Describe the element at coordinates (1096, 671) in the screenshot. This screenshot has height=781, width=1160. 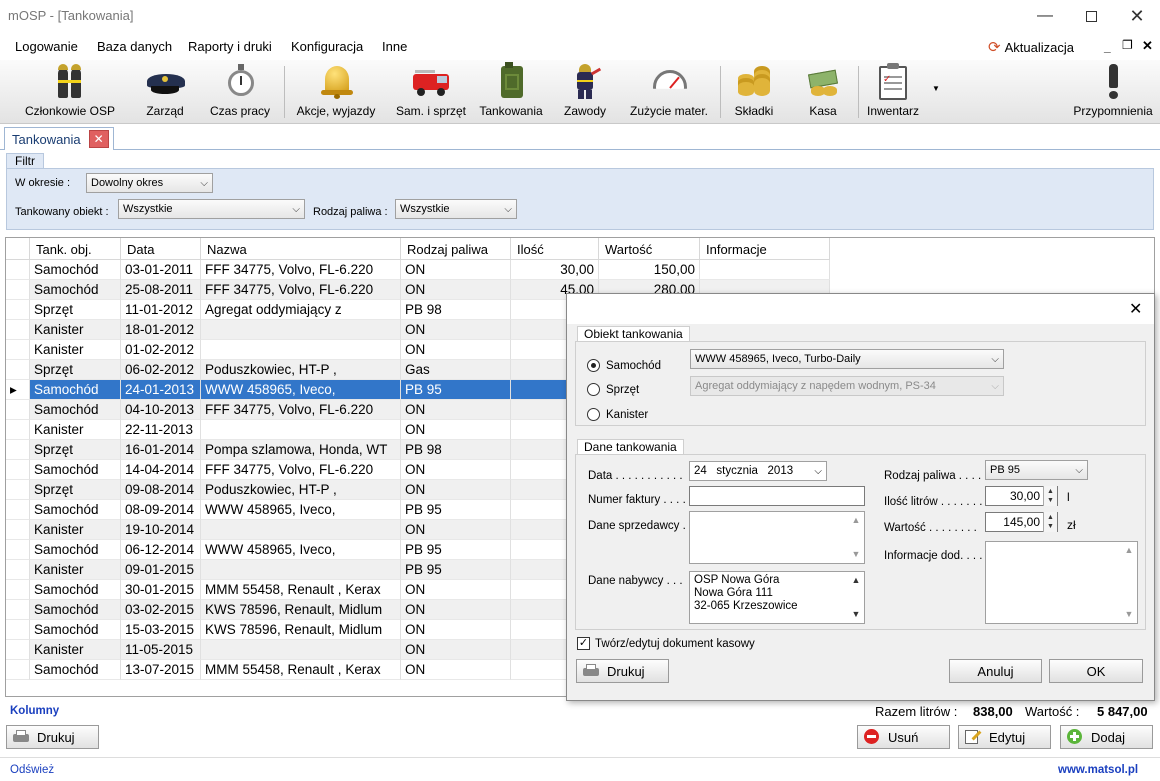
I see `ok-button: OK` at that location.